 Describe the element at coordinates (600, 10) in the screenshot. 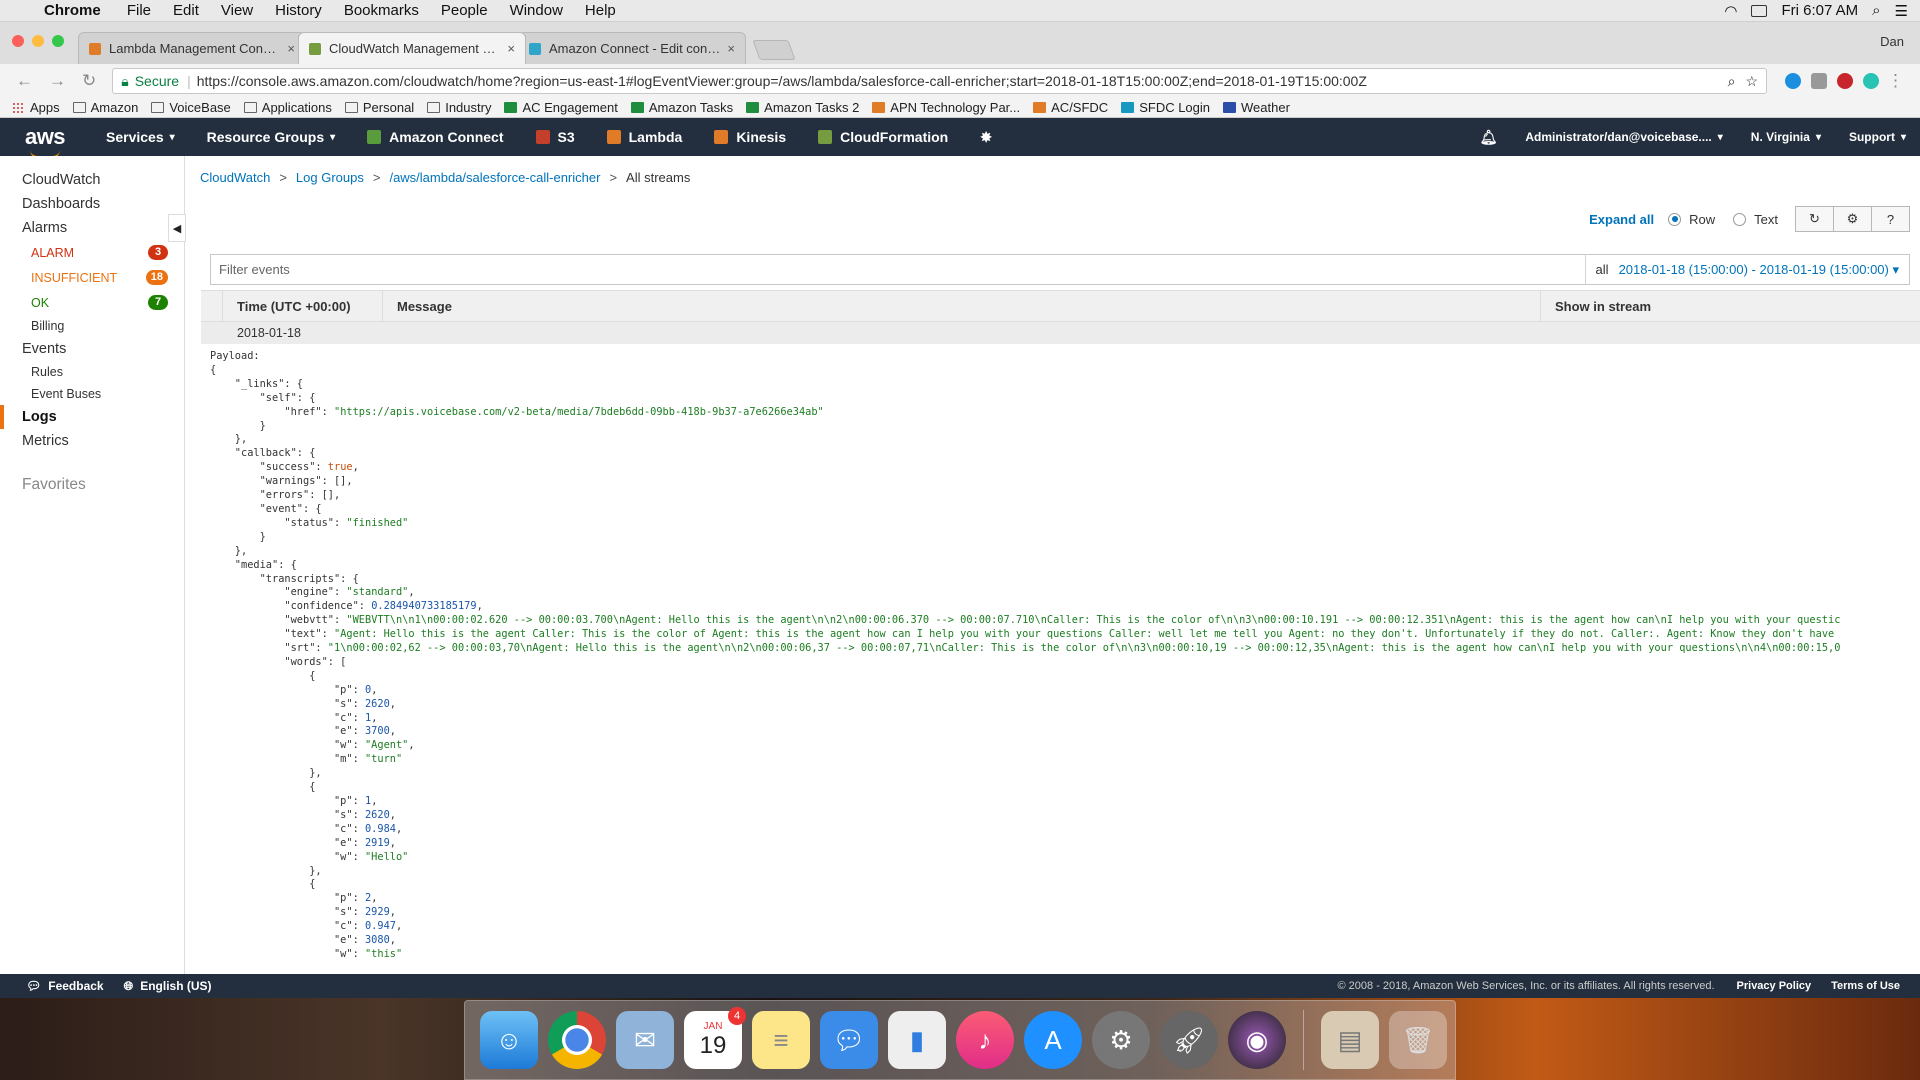

I see `menu-help: Help` at that location.